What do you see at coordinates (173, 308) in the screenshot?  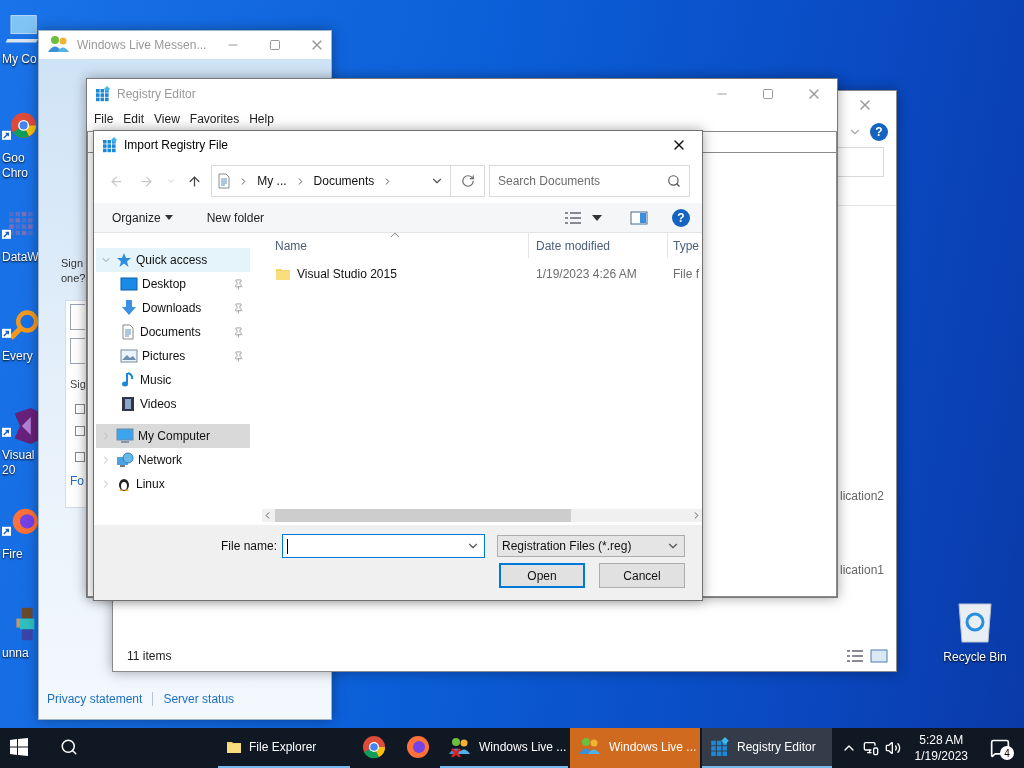 I see `nav-item: Downloads` at bounding box center [173, 308].